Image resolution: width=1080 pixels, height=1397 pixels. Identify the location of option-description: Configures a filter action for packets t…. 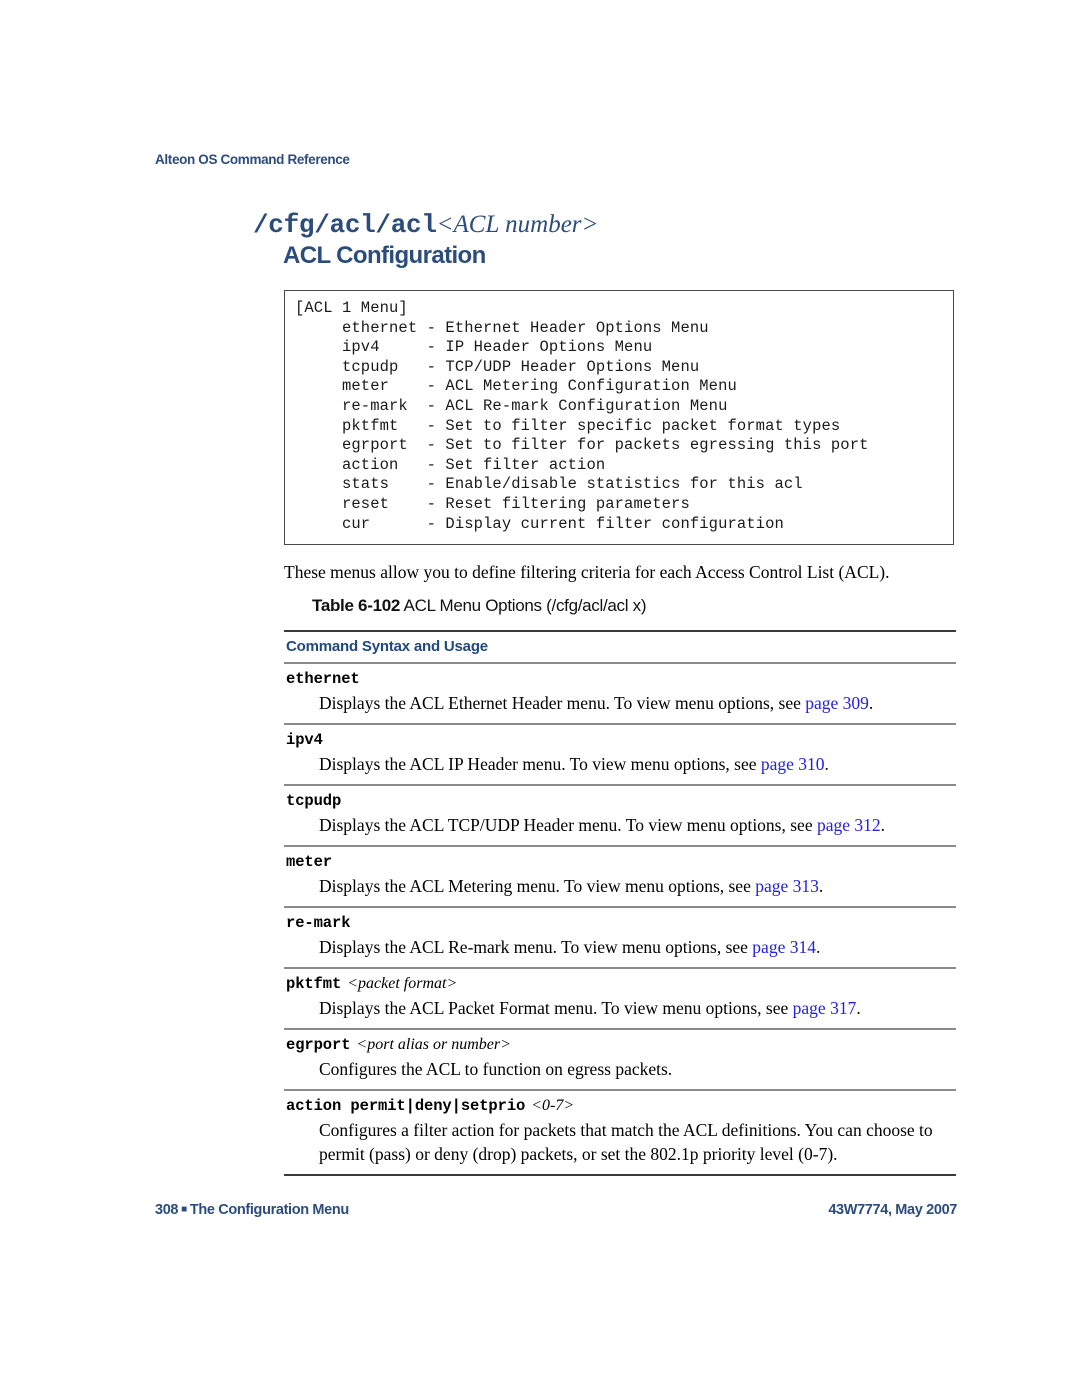
(621, 1140).